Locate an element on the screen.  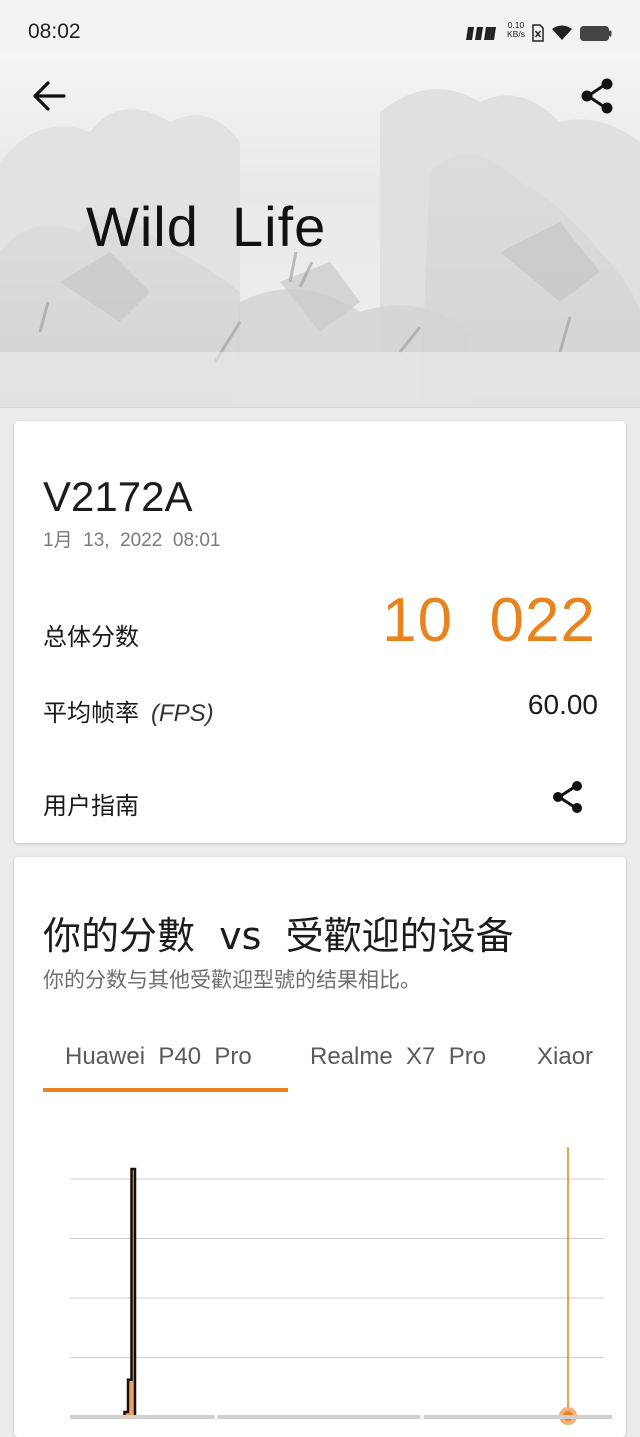
status-icons: 0.10 KB/s is located at coordinates (539, 33).